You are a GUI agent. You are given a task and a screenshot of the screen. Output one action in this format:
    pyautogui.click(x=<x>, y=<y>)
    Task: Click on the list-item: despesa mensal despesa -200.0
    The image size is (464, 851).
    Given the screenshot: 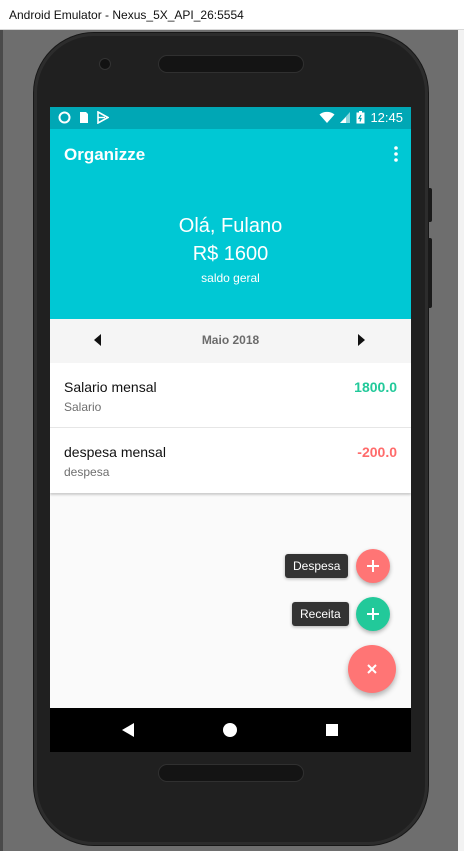 What is the action you would take?
    pyautogui.click(x=230, y=460)
    